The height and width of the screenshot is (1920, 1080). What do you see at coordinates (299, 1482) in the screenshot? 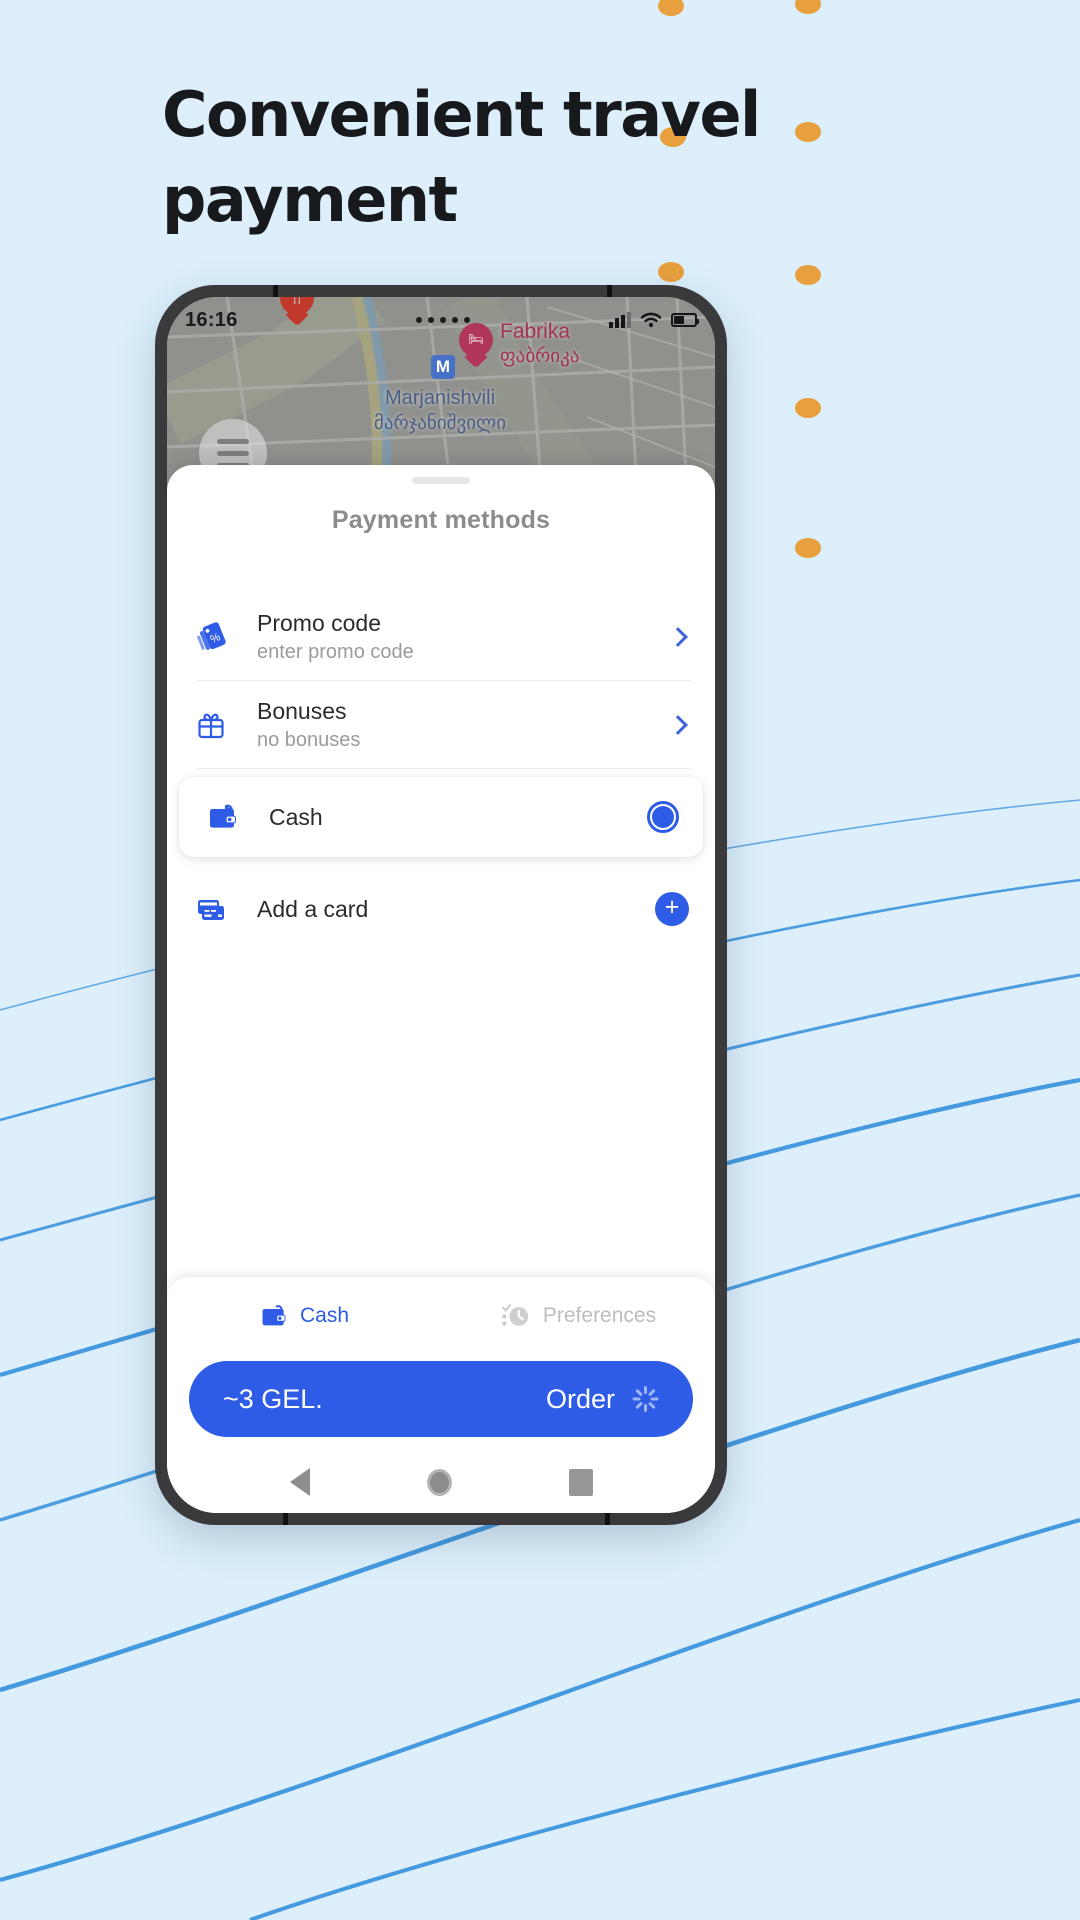
I see `back-triangle-icon` at bounding box center [299, 1482].